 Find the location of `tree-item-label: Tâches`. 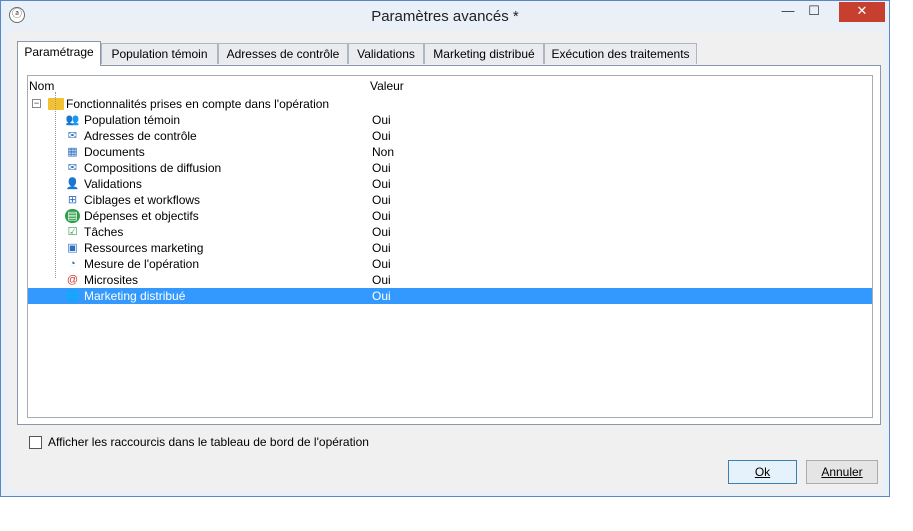

tree-item-label: Tâches is located at coordinates (104, 232).